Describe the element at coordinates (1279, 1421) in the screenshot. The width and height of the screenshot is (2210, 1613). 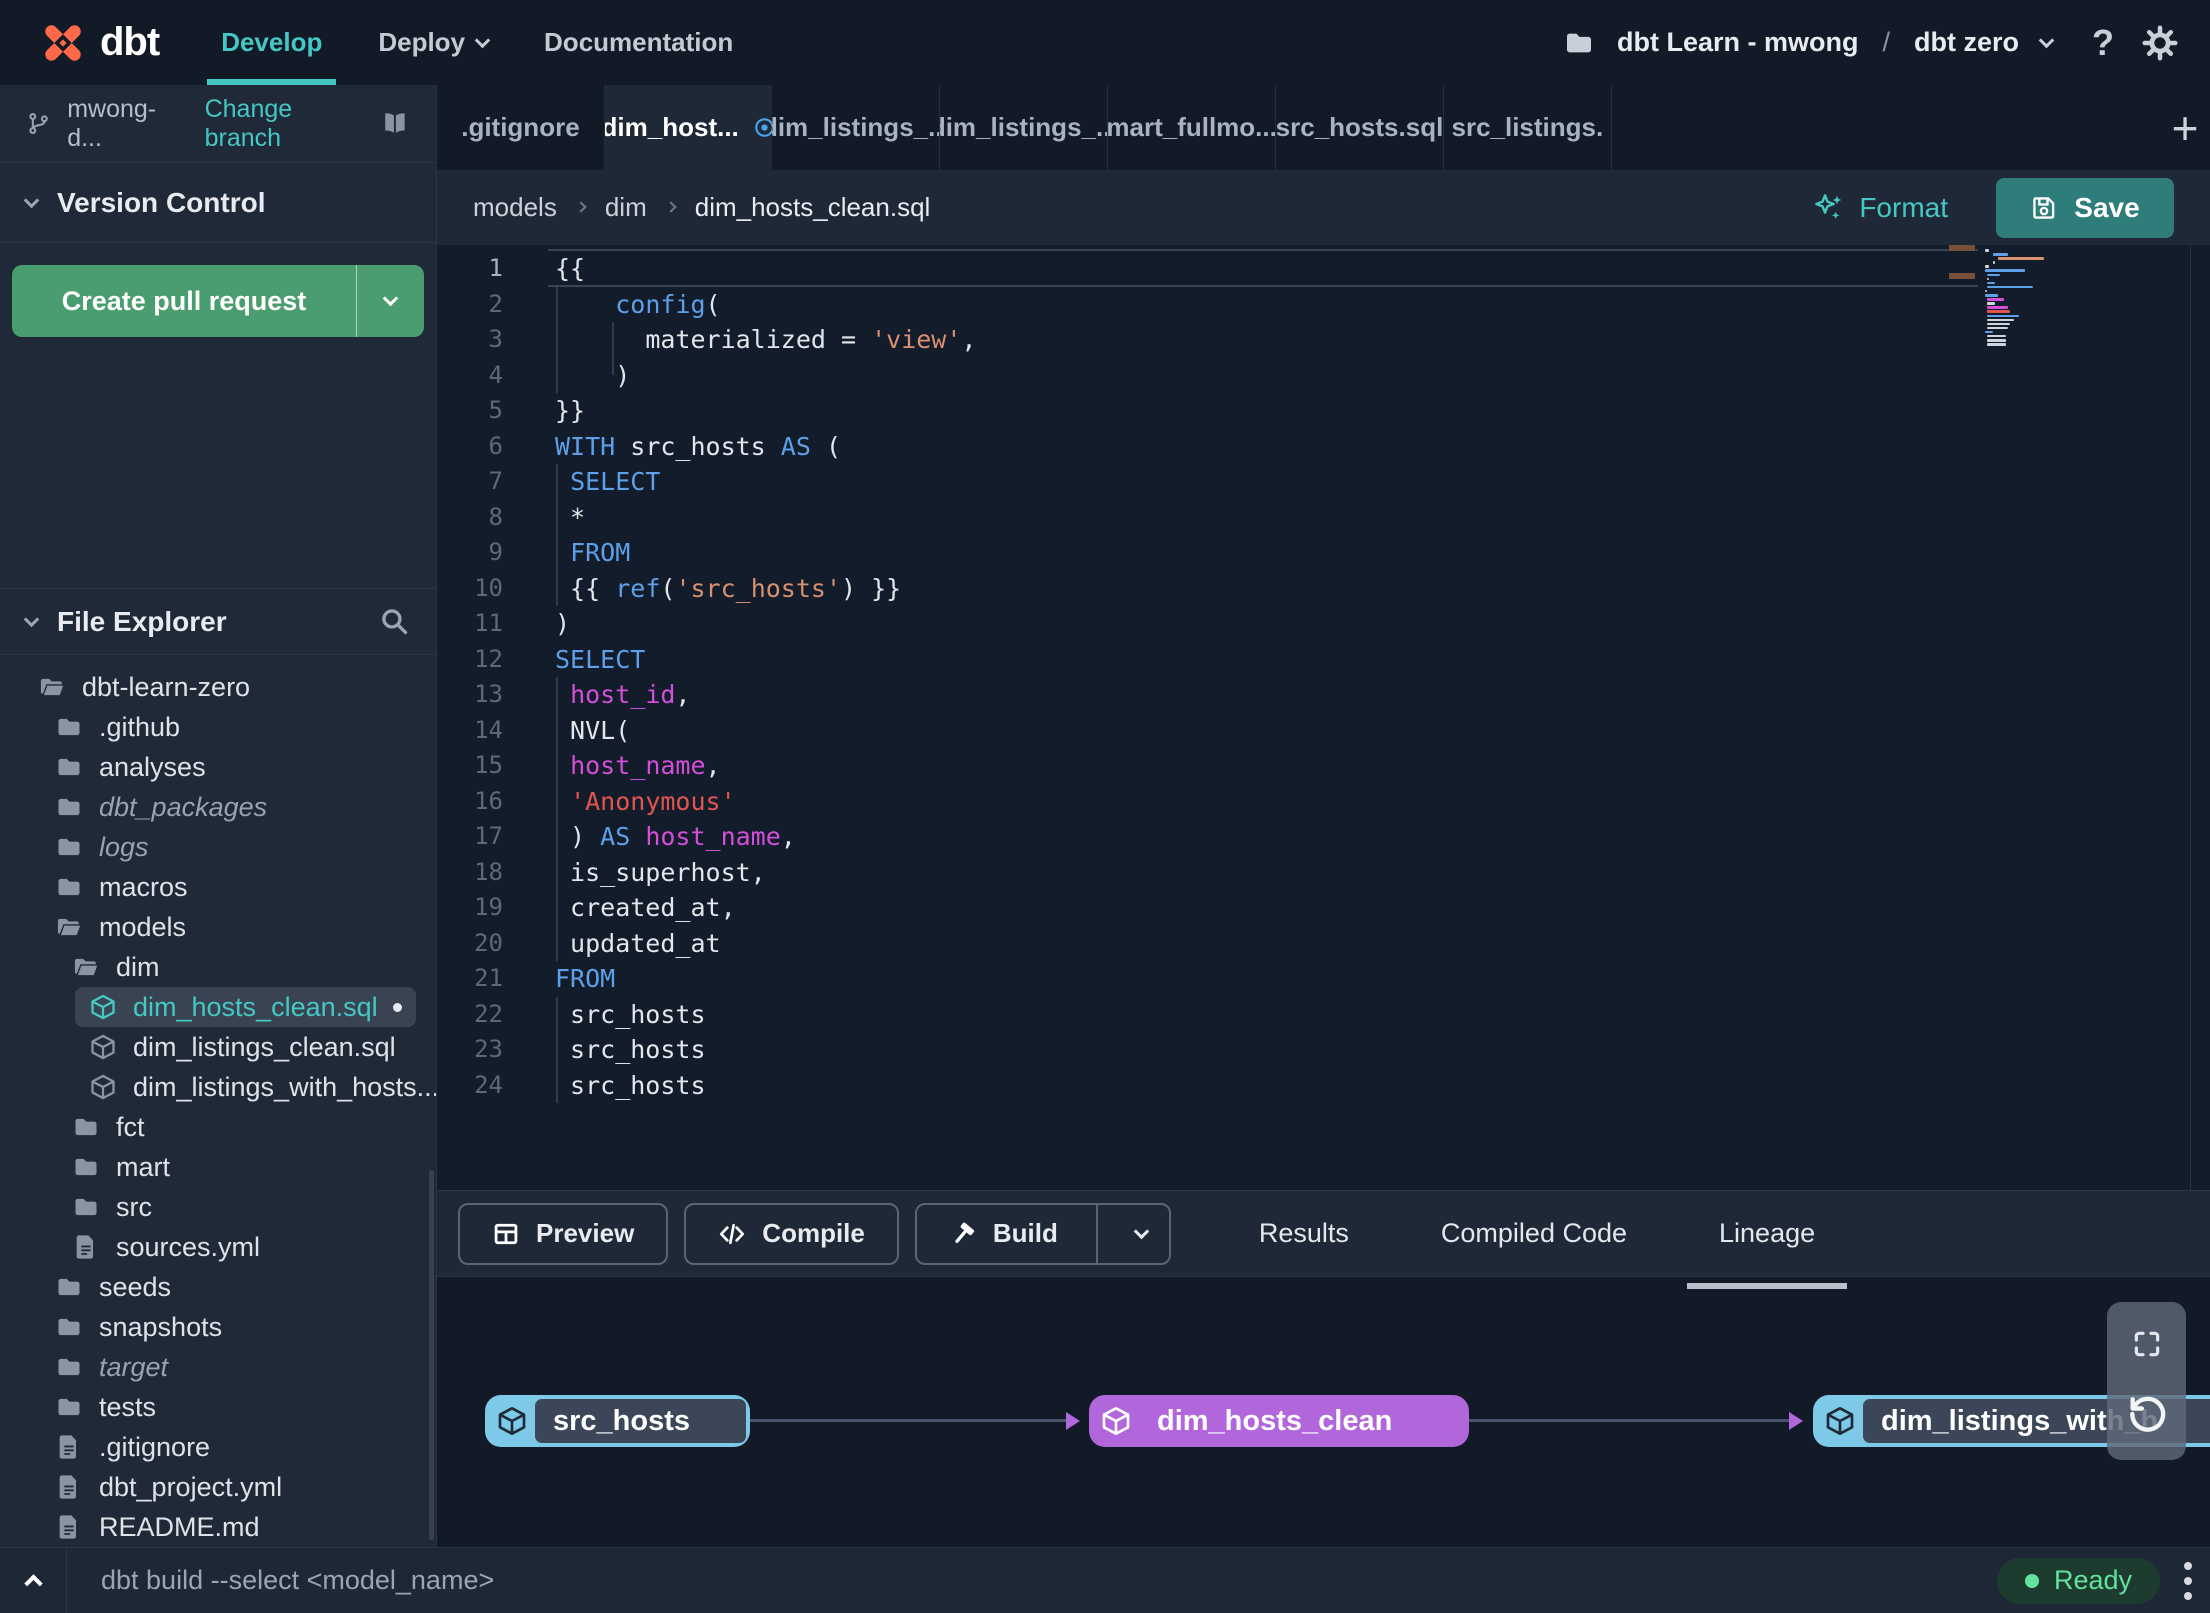
I see `lineage-node-dim-hosts-clean: dim_hosts_clean` at that location.